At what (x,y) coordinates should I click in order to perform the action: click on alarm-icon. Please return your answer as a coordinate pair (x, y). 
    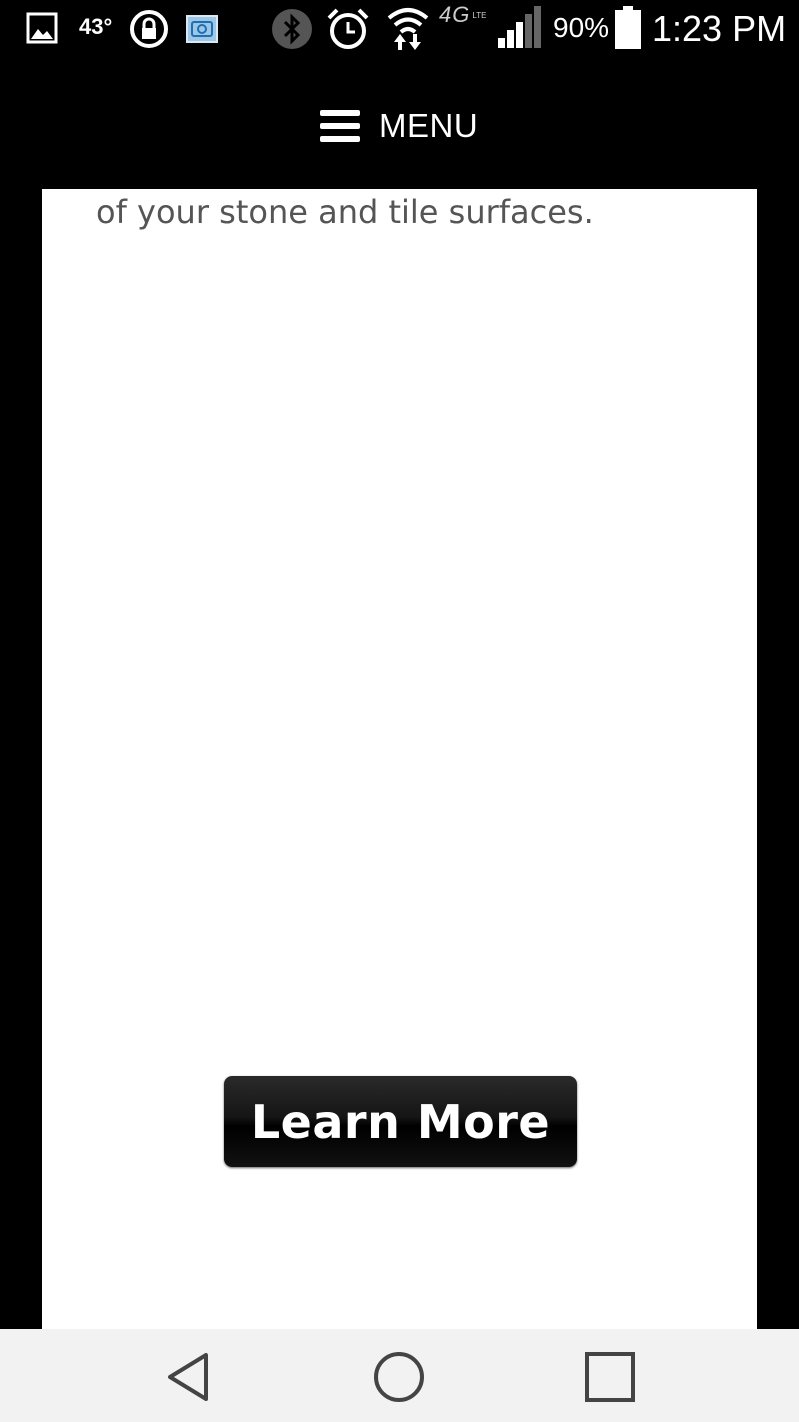
    Looking at the image, I should click on (348, 29).